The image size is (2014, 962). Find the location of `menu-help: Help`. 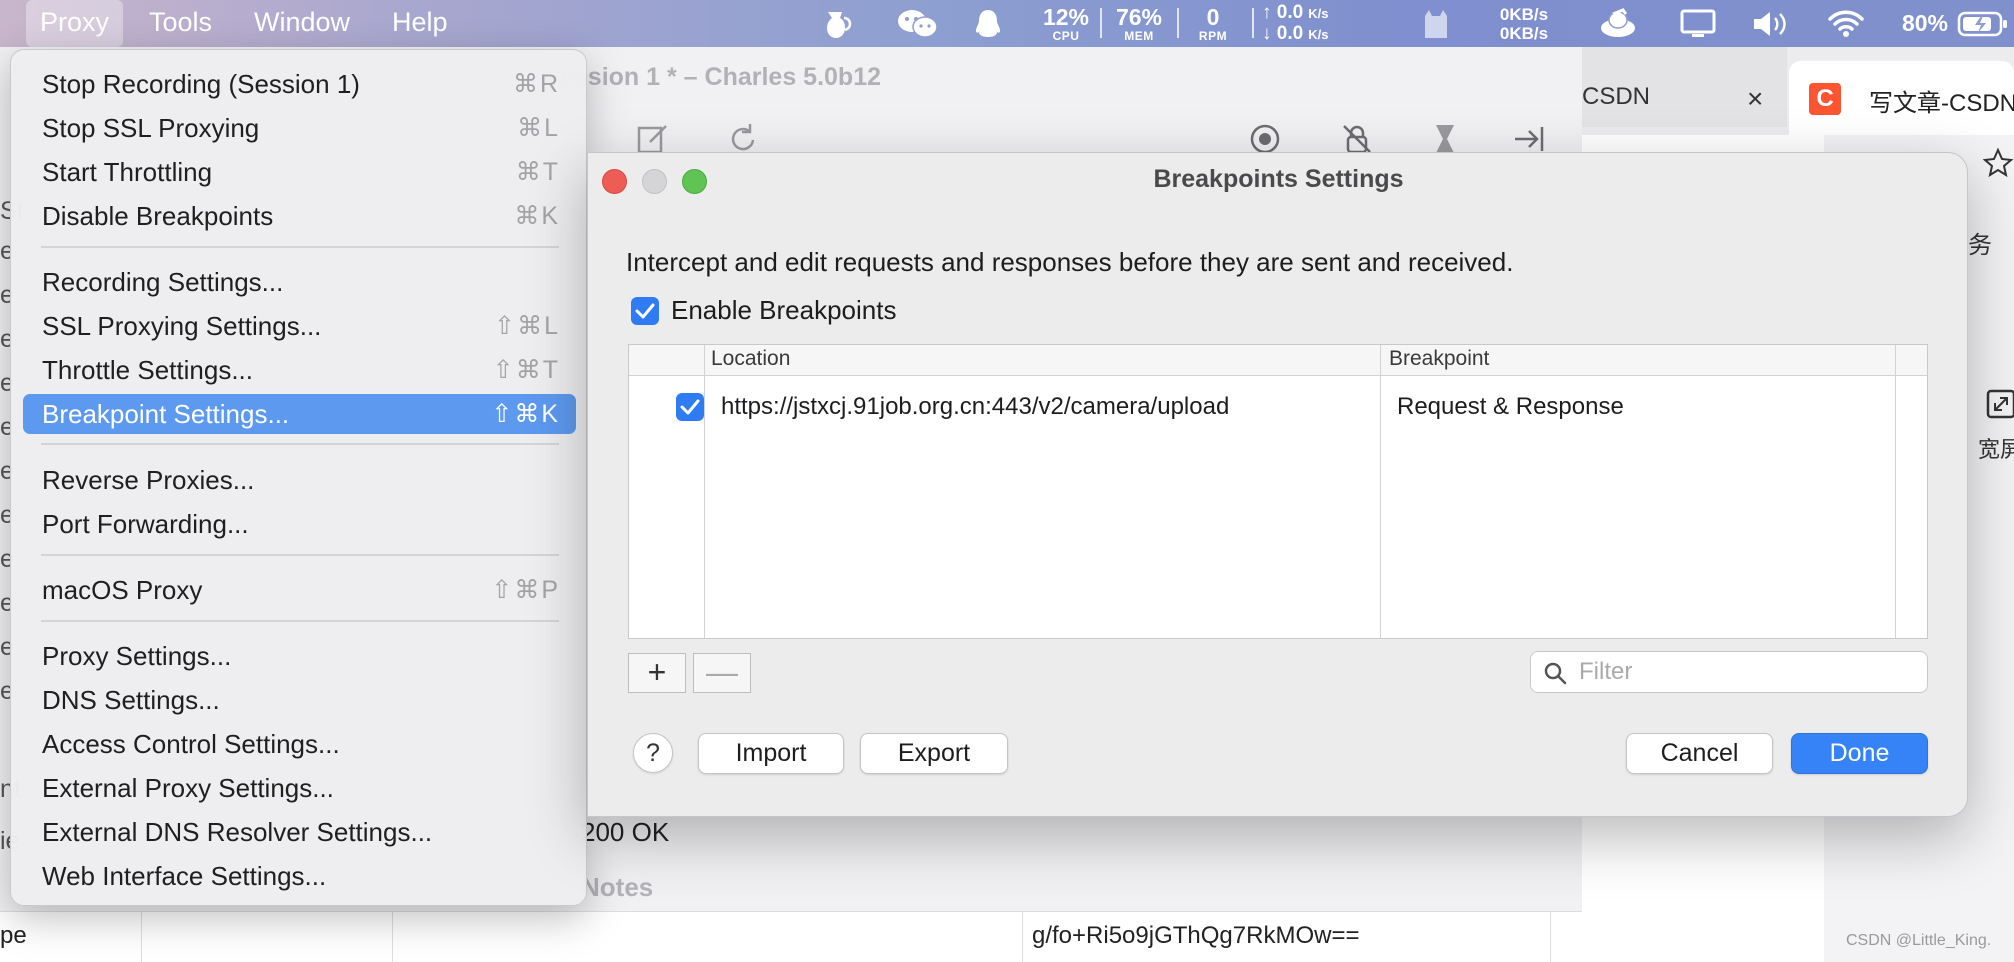

menu-help: Help is located at coordinates (420, 23).